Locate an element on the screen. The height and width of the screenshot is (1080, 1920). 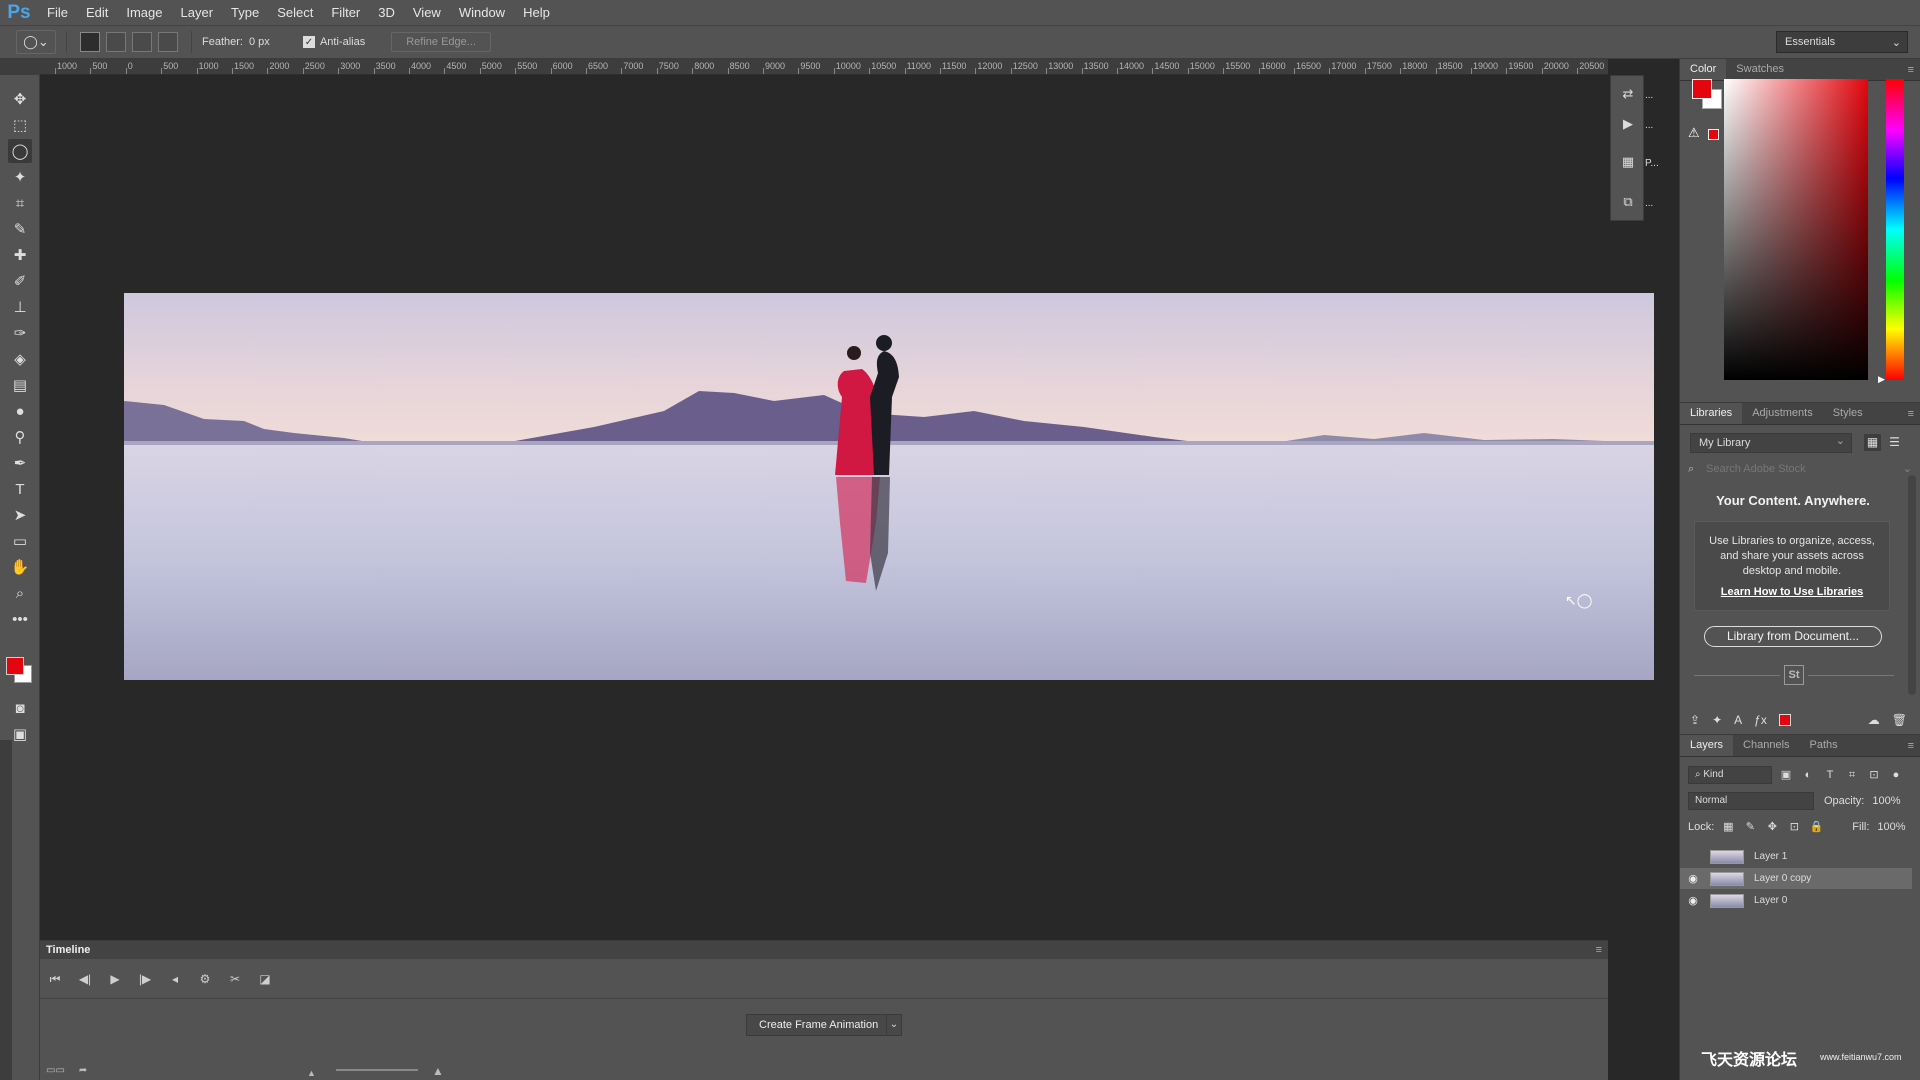
upload-icon: ⇪ is located at coordinates (1695, 720).